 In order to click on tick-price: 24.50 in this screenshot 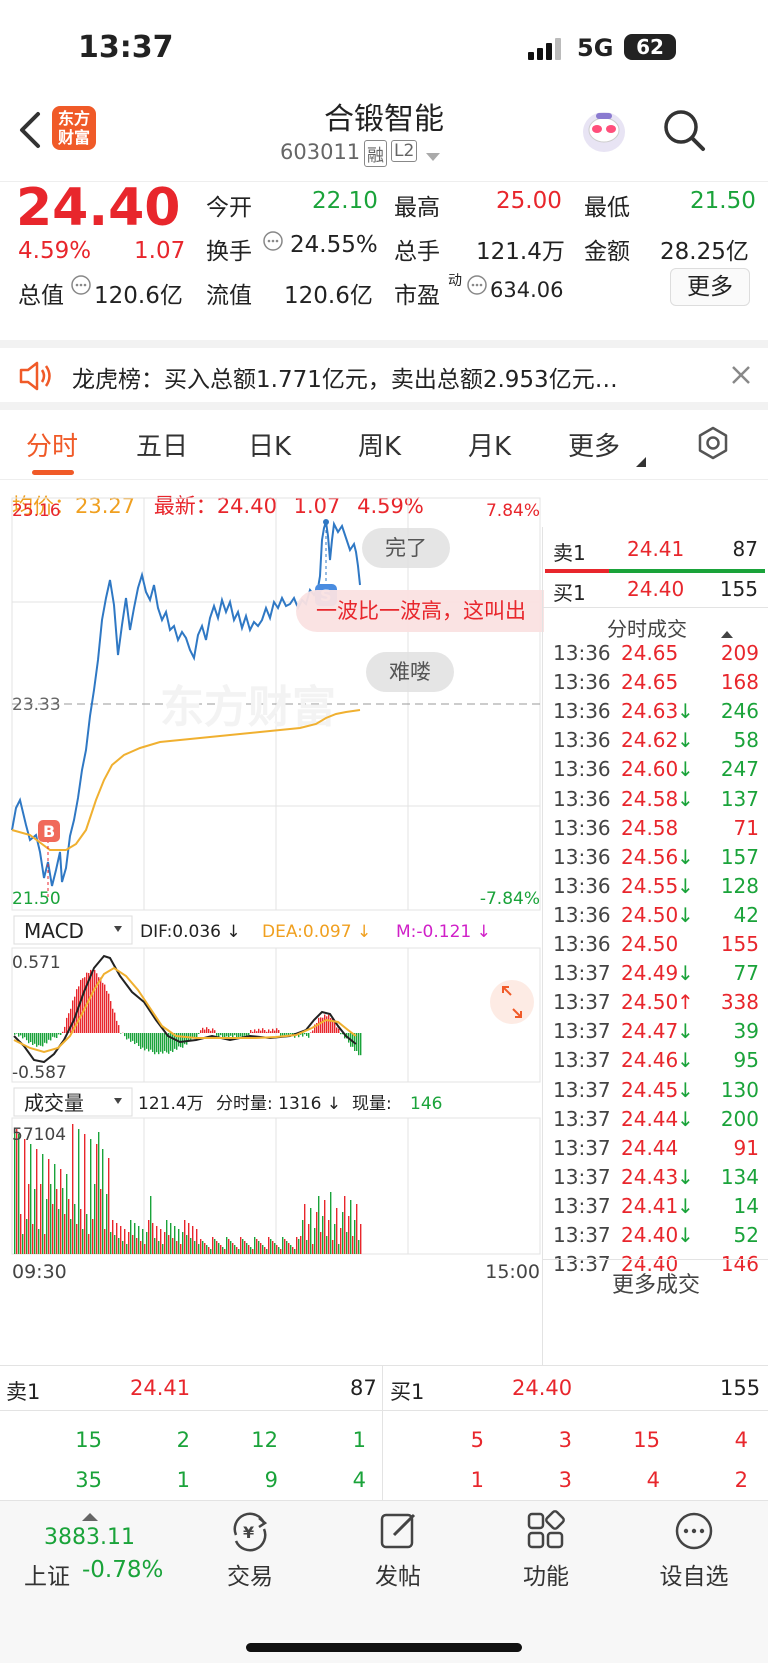, I will do `click(650, 914)`.